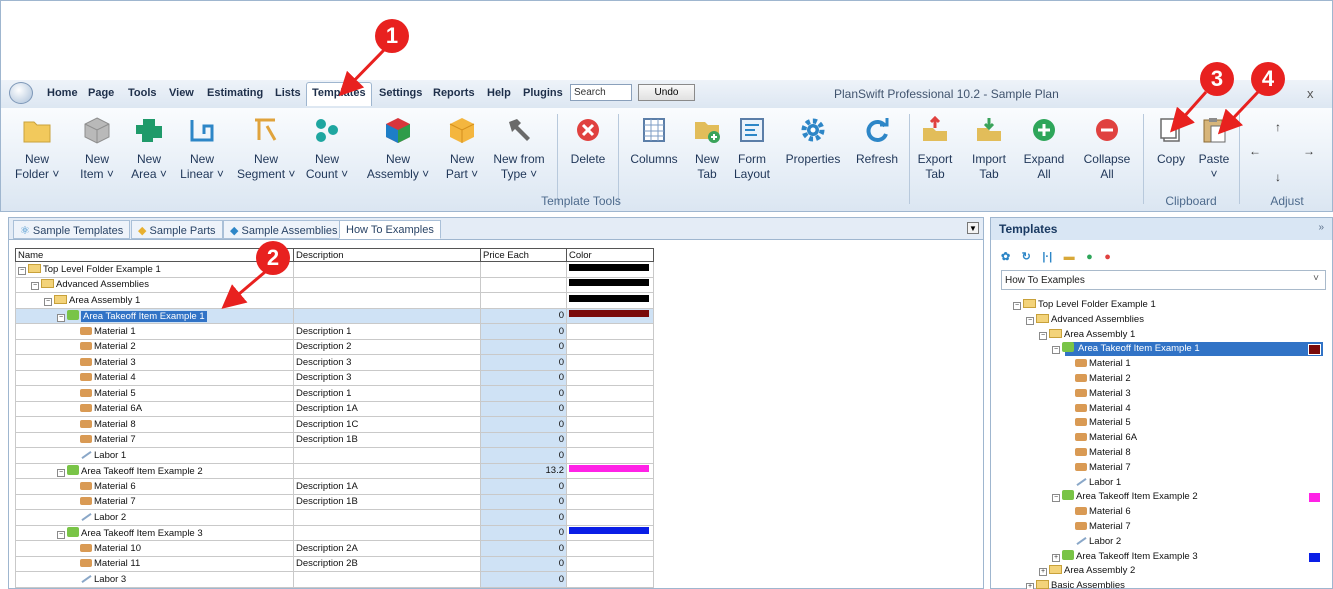  Describe the element at coordinates (101, 93) in the screenshot. I see `menu-page: Page` at that location.